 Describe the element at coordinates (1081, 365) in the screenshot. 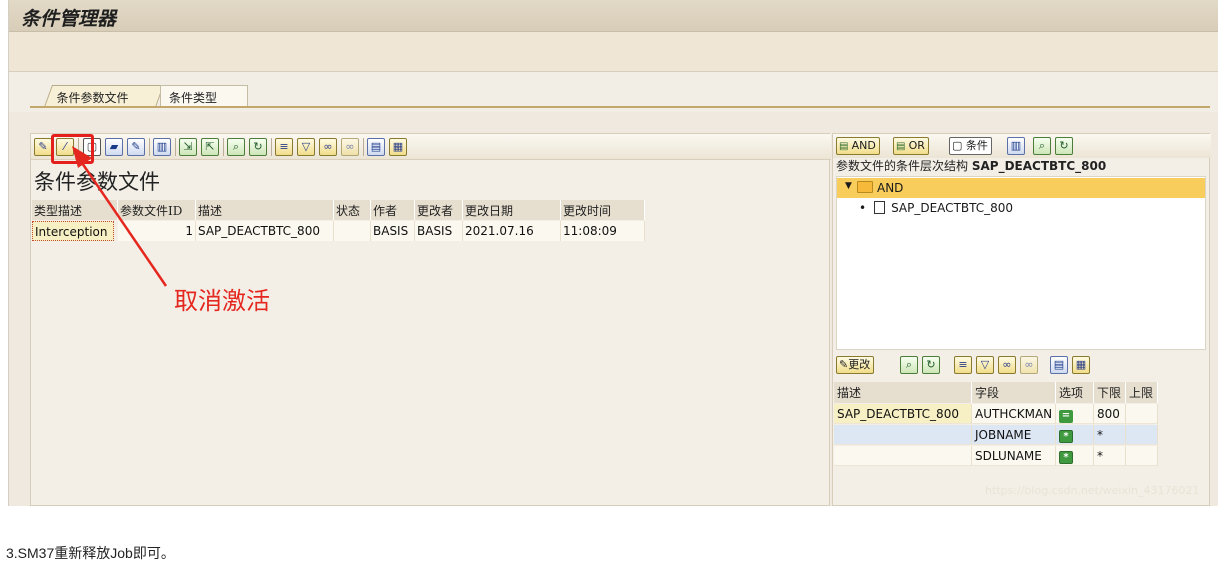

I see `param-layout-icon: ▦` at that location.